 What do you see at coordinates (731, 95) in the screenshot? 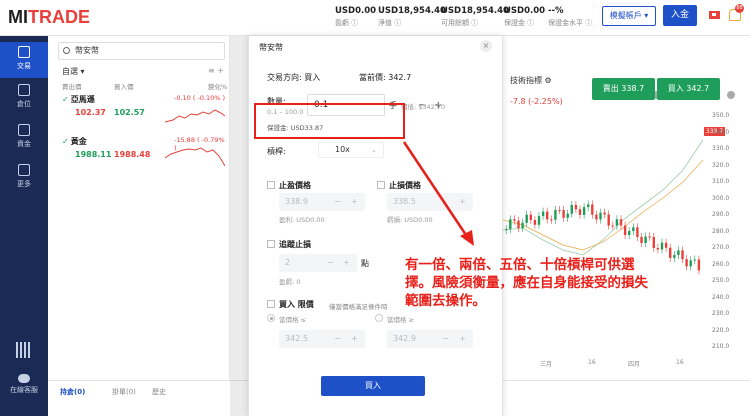
I see `info-icon` at bounding box center [731, 95].